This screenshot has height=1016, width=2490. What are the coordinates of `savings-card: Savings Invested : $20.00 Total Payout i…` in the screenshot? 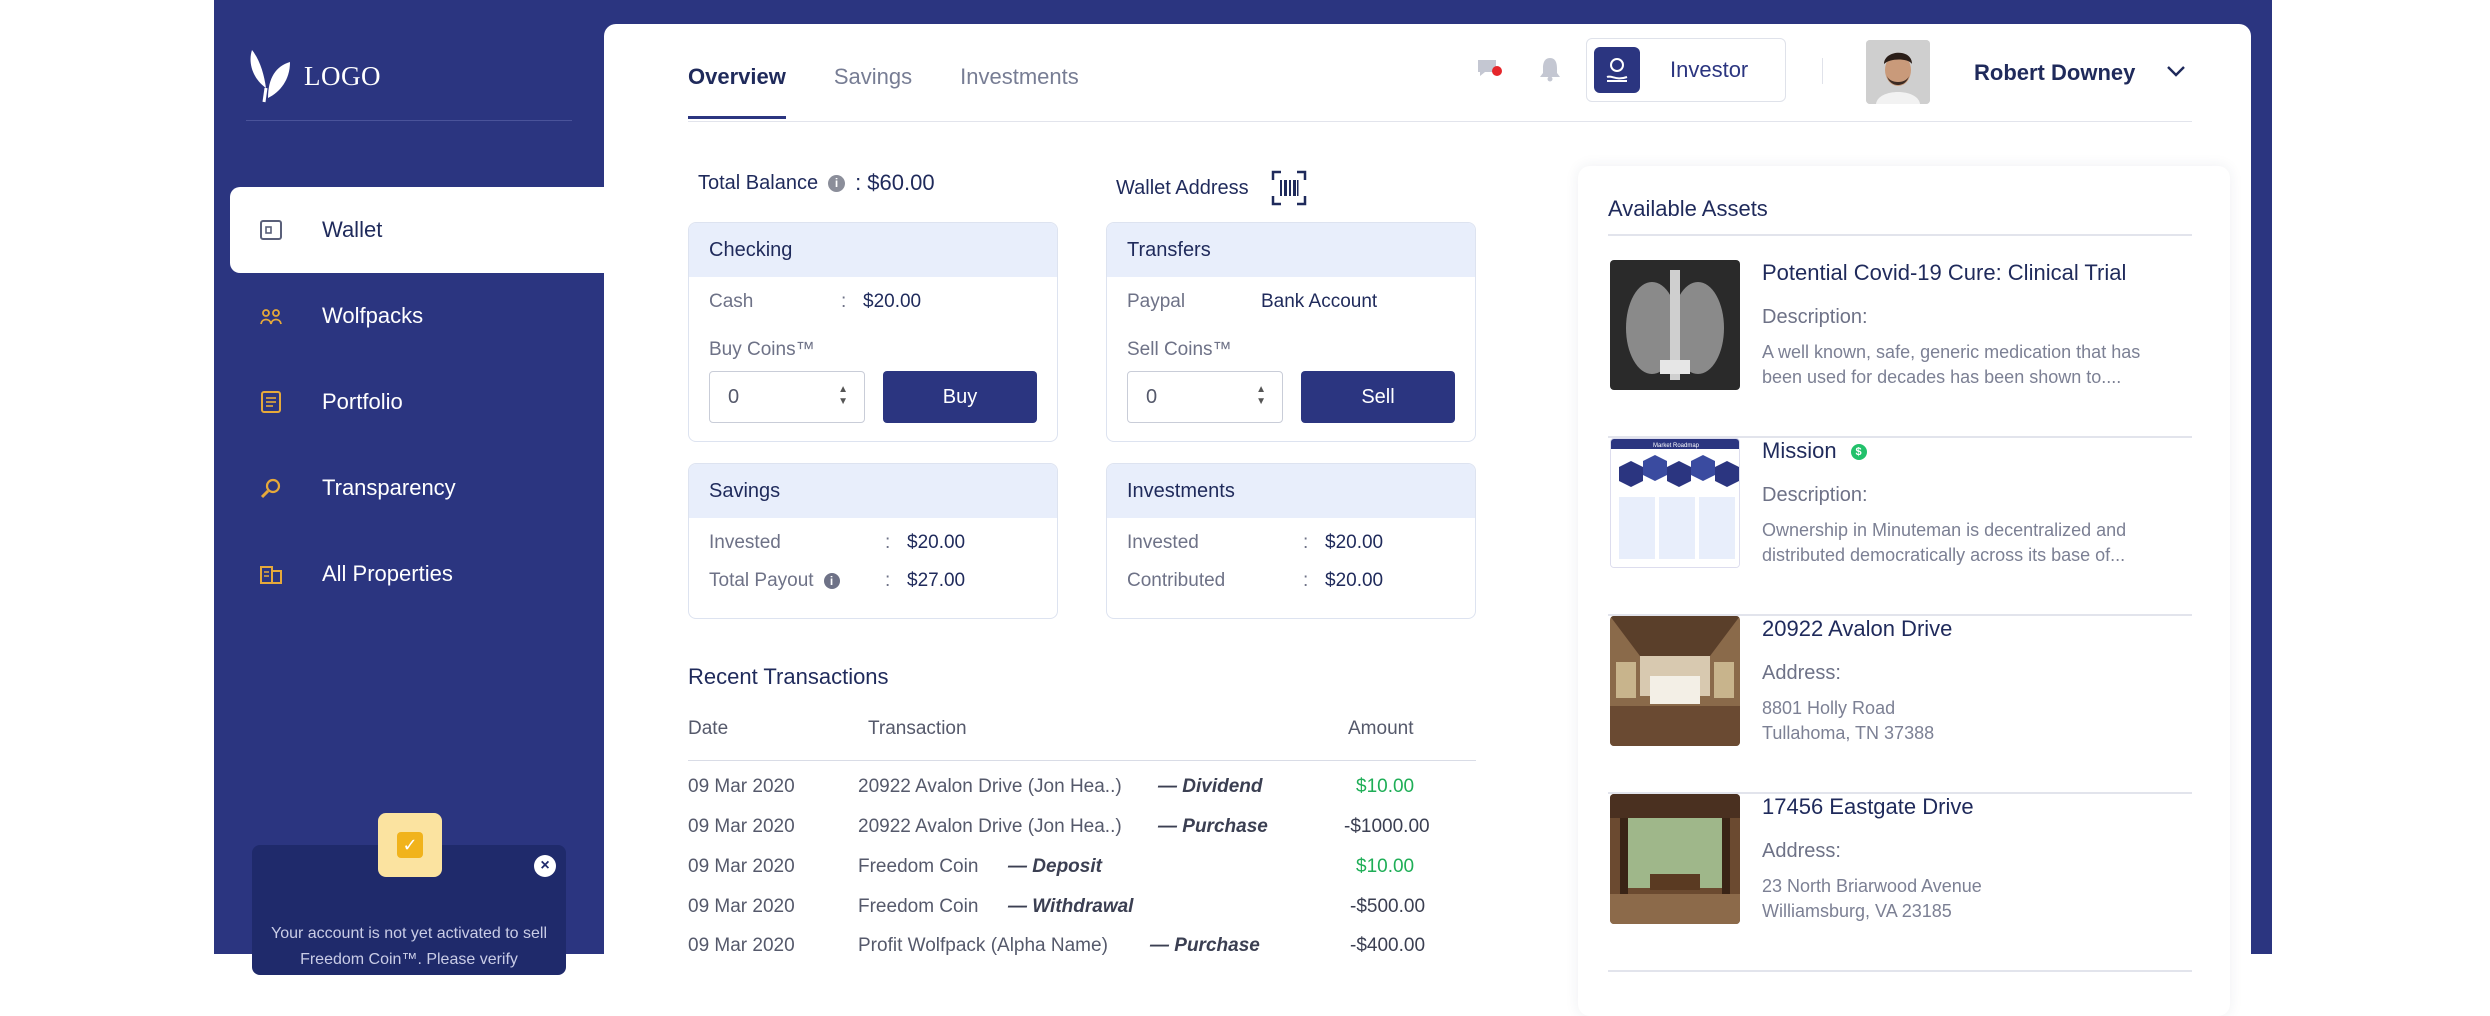 It's located at (873, 541).